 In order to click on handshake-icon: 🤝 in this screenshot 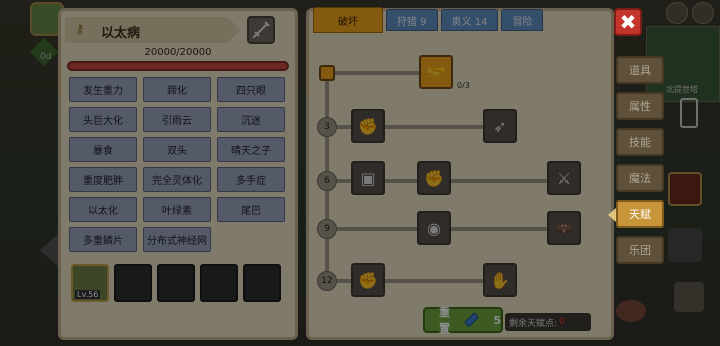, I will do `click(436, 72)`.